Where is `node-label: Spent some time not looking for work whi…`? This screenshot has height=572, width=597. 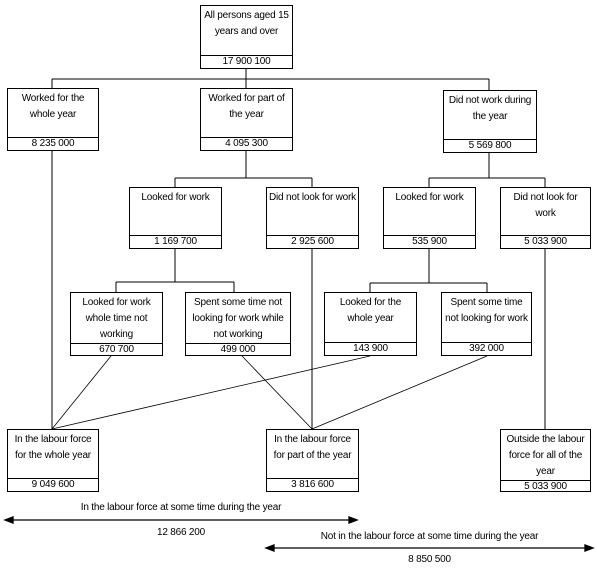 node-label: Spent some time not looking for work whi… is located at coordinates (238, 318).